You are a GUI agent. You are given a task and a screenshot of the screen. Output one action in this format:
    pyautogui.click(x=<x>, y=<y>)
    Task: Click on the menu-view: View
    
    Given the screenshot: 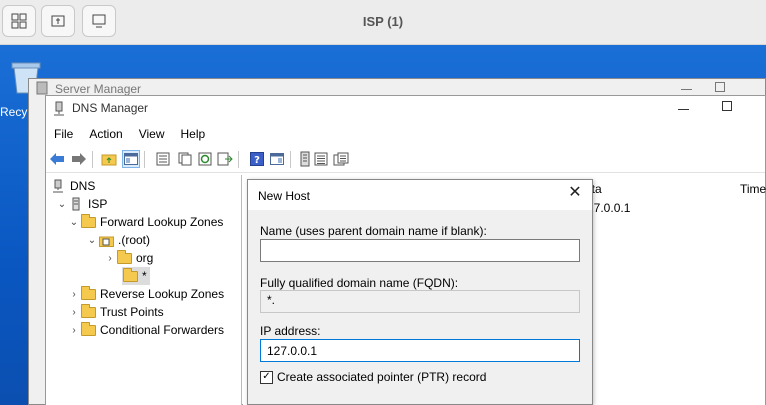 What is the action you would take?
    pyautogui.click(x=152, y=135)
    